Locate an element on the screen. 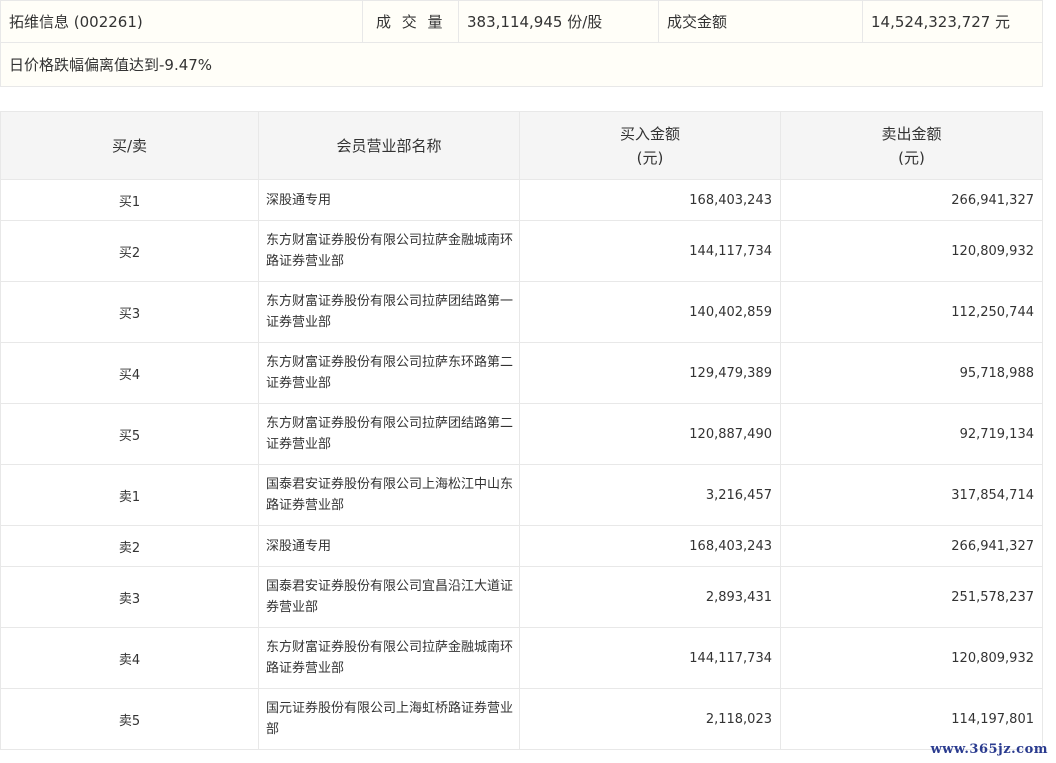 This screenshot has width=1056, height=763. row-broker-name: 国元证券股份有限公司上海虹桥路证券营业部 is located at coordinates (389, 719).